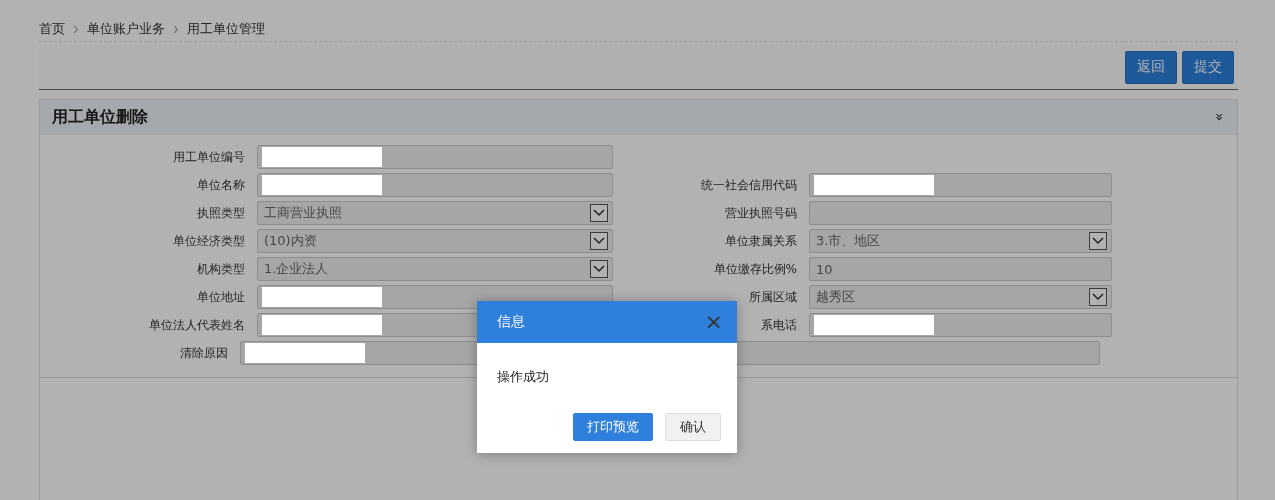 This screenshot has height=500, width=1275. I want to click on select-field: (10)内资, so click(435, 241).